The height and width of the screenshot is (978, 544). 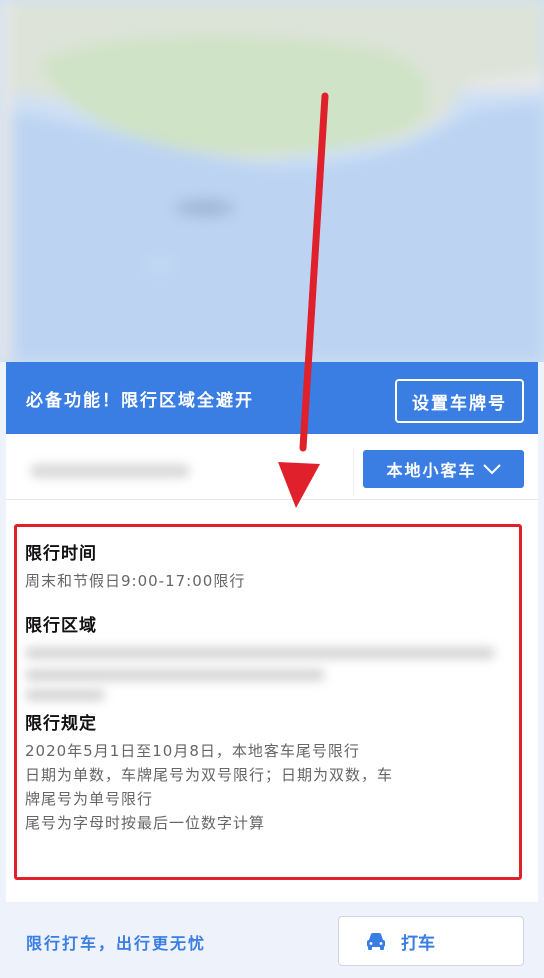 What do you see at coordinates (61, 626) in the screenshot?
I see `area-title: 限行区域` at bounding box center [61, 626].